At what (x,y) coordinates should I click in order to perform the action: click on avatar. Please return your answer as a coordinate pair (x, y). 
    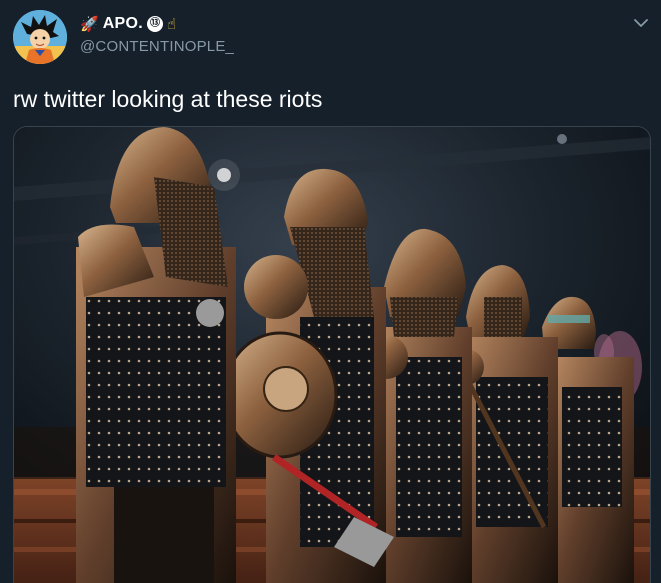
    Looking at the image, I should click on (40, 37).